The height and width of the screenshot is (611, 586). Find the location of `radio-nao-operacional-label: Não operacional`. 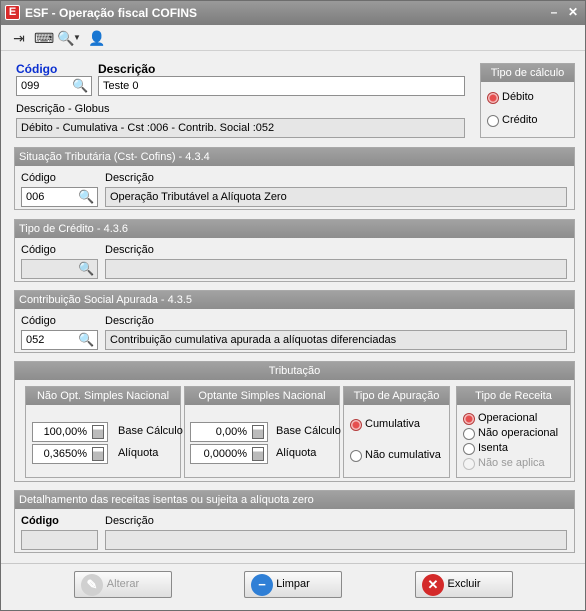

radio-nao-operacional-label: Não operacional is located at coordinates (518, 433).